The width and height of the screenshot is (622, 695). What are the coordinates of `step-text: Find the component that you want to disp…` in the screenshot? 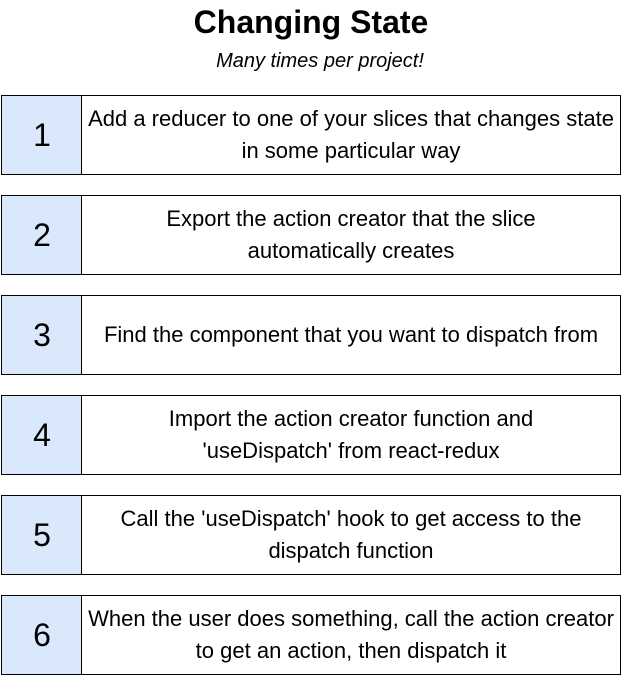 It's located at (351, 334).